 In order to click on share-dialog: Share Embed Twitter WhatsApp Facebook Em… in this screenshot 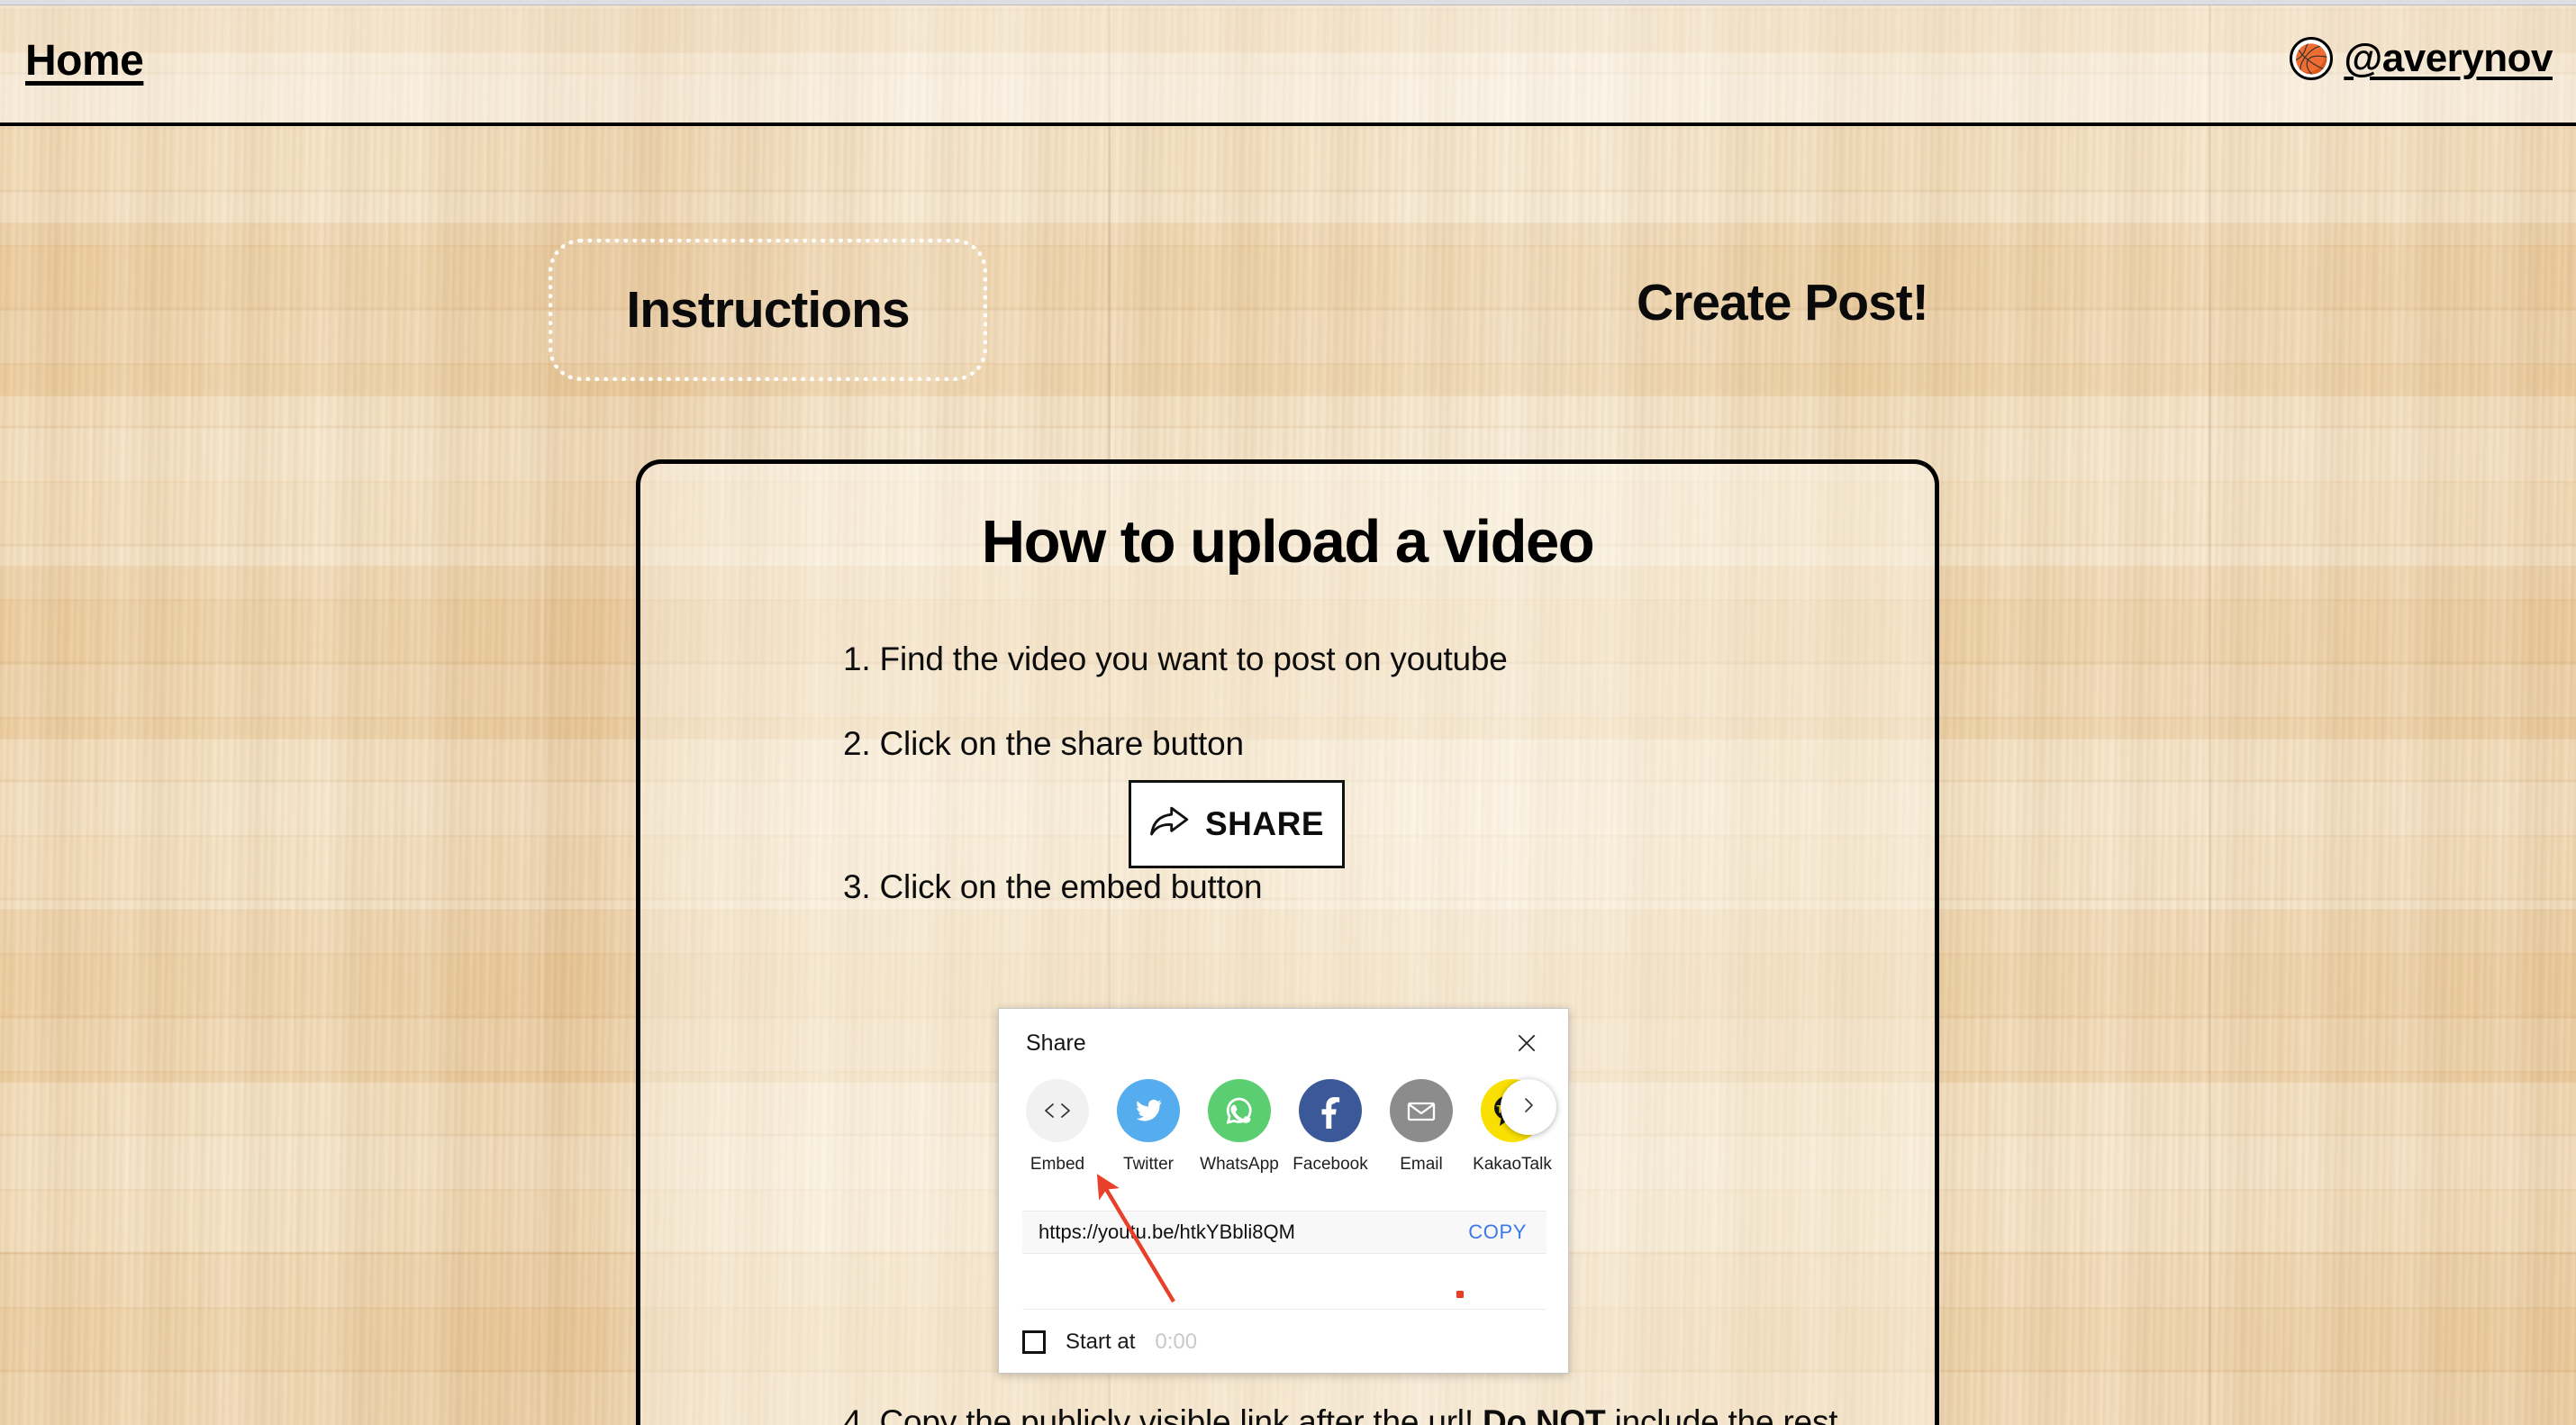, I will do `click(1283, 1191)`.